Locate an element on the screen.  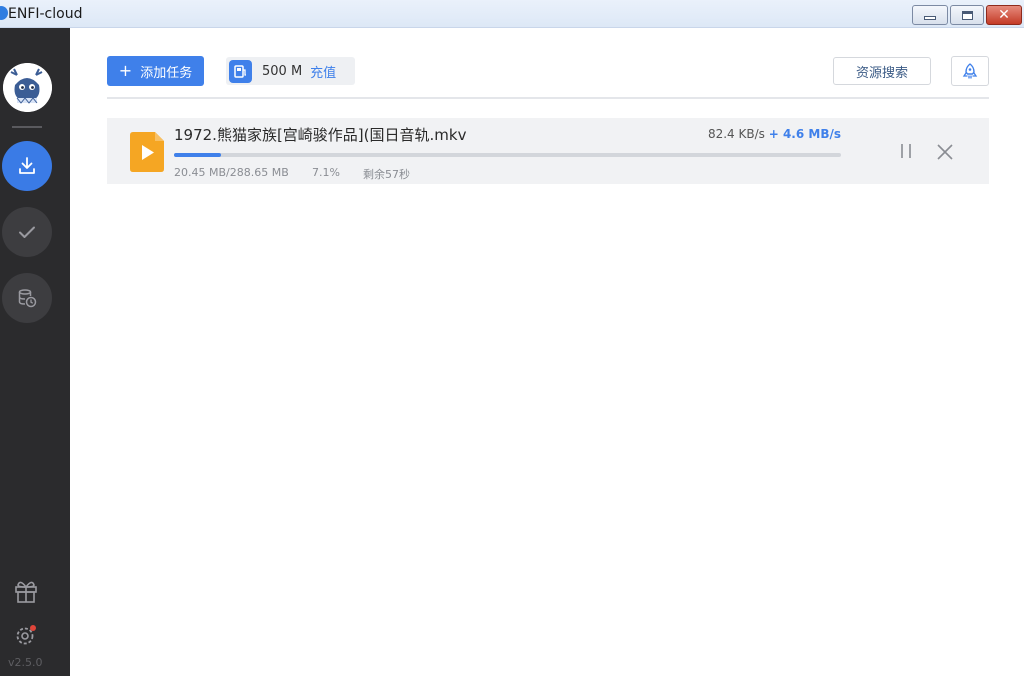
quota-badge: 500 M 充值 is located at coordinates (290, 71).